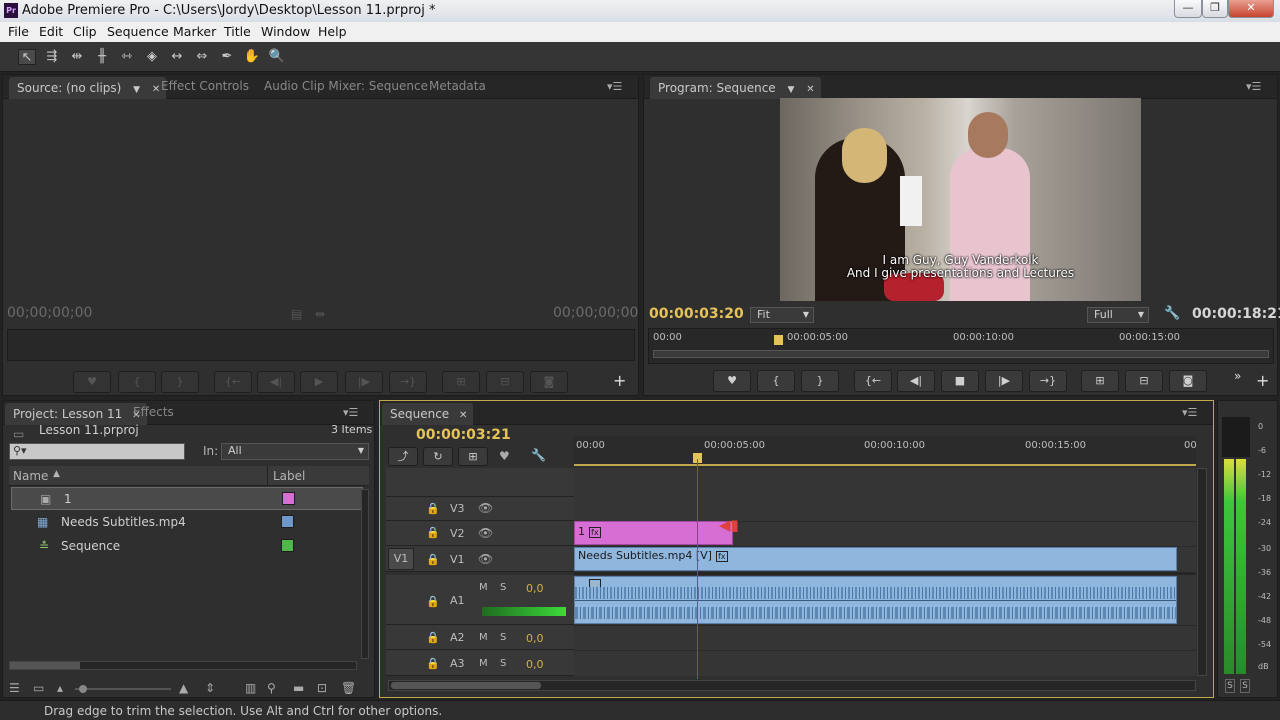  I want to click on hand-tool-icon: ✋, so click(252, 57).